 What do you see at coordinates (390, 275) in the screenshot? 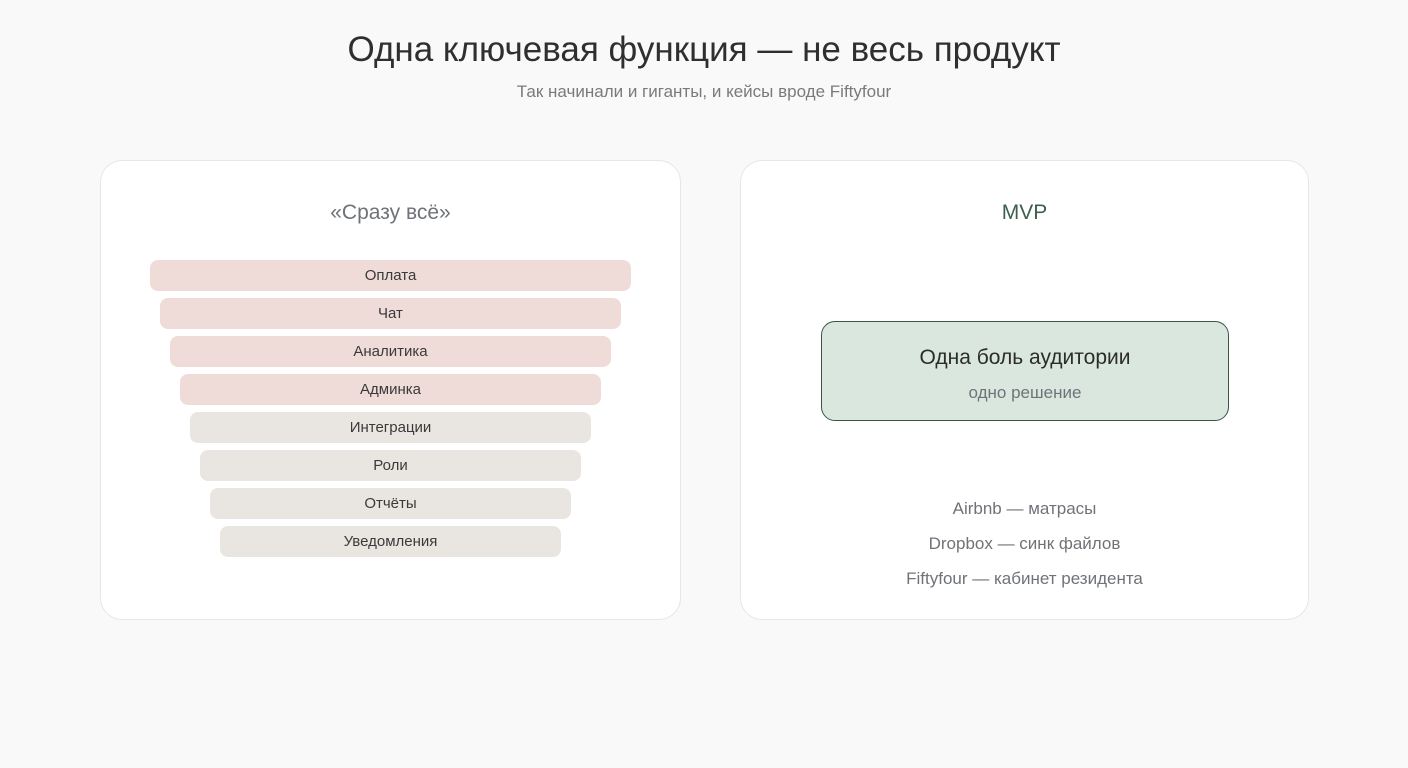
I see `feature-pill: Оплата` at bounding box center [390, 275].